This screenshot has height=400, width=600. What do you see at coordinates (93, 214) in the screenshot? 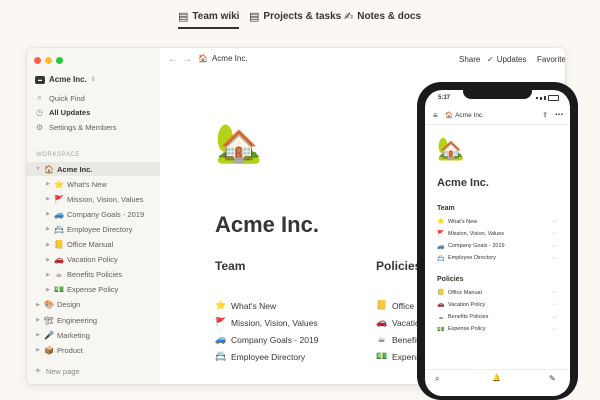
I see `sidebar-item: ▶ 🚙 Company Goals - 2019` at bounding box center [93, 214].